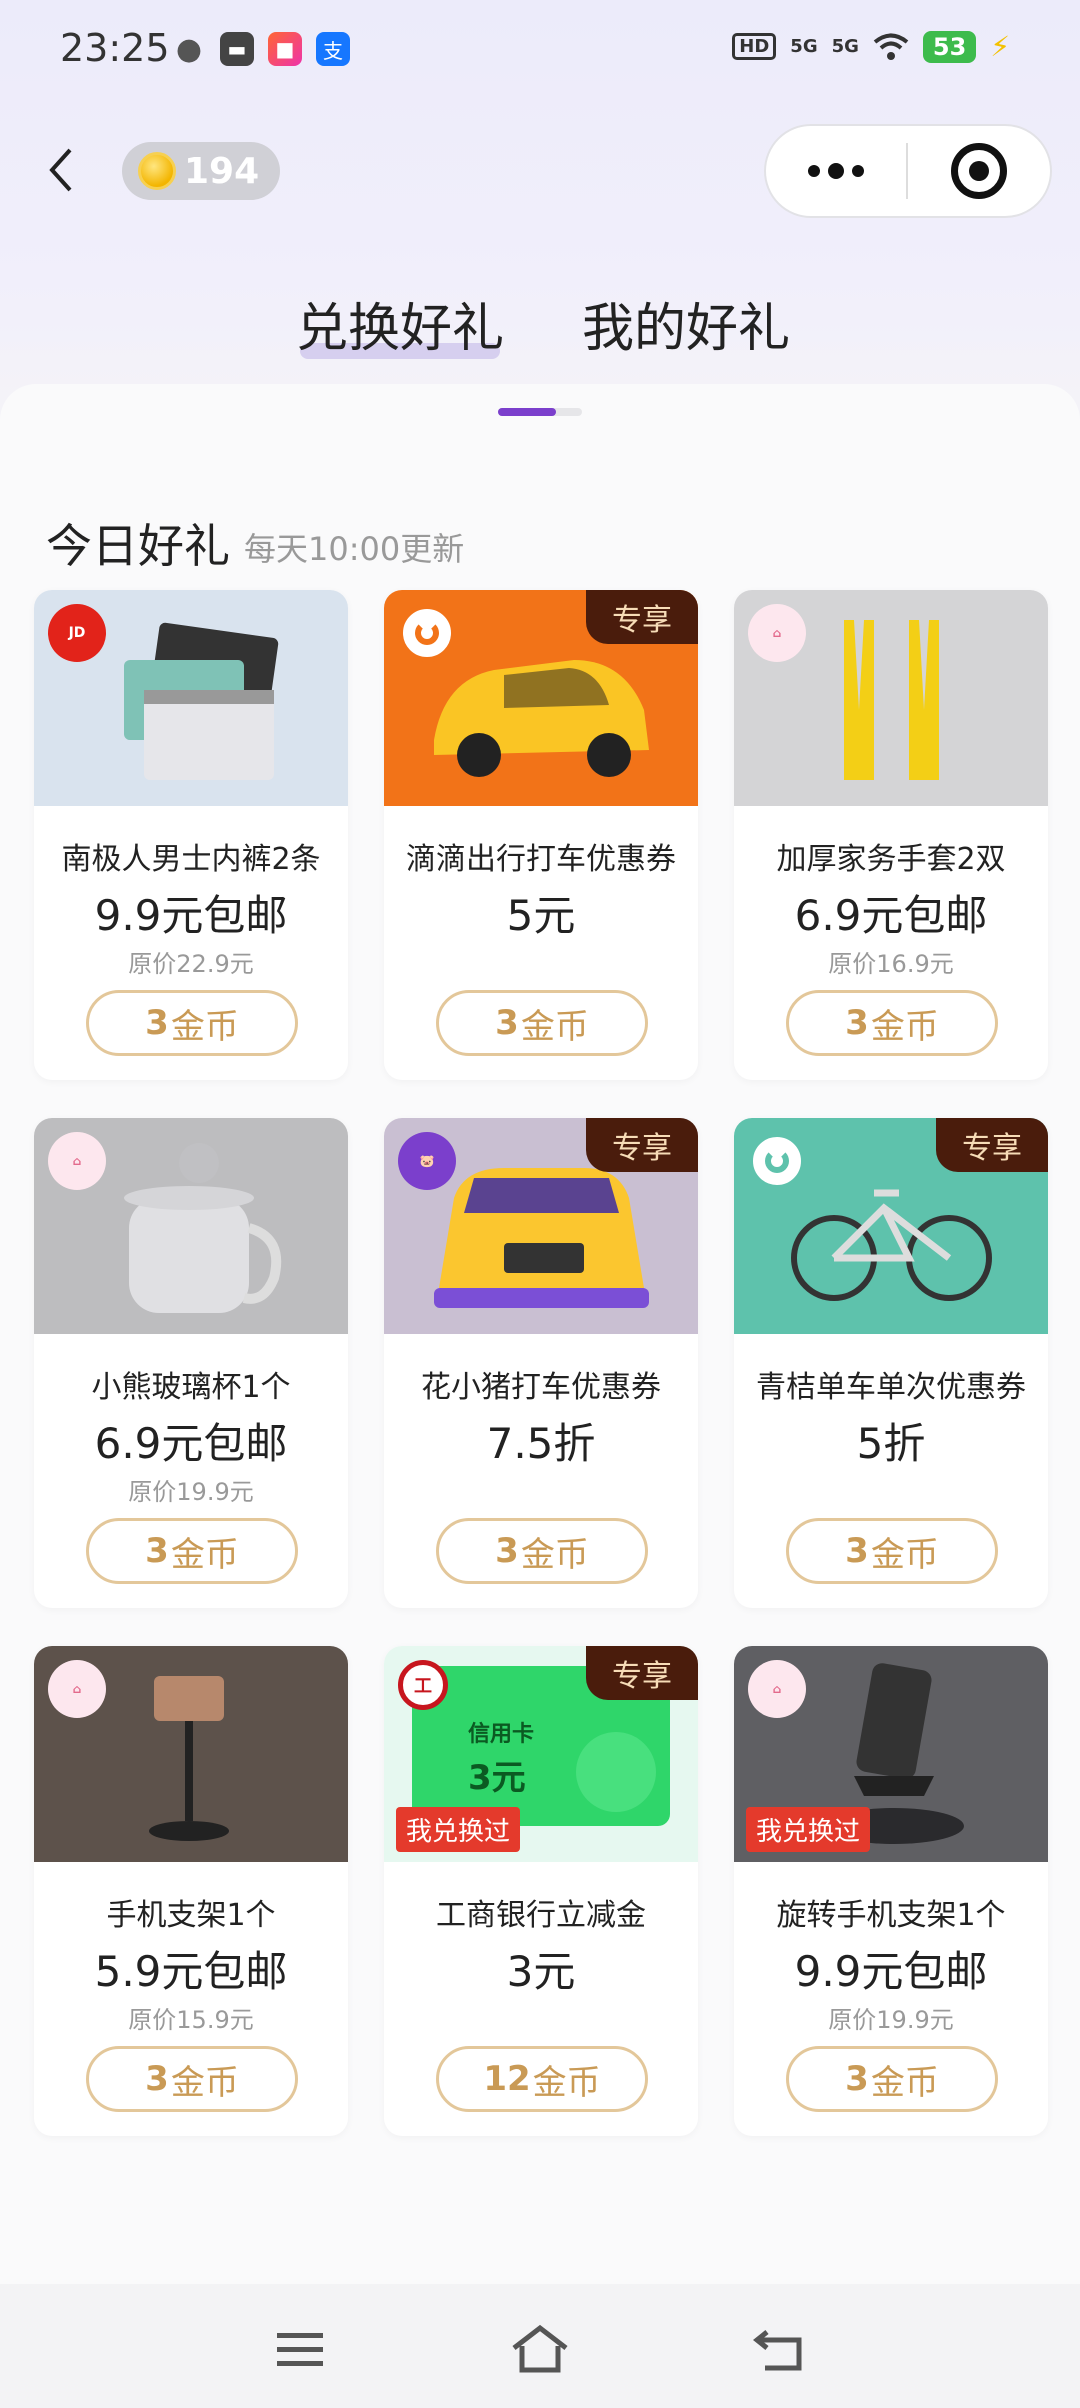 Image resolution: width=1080 pixels, height=2408 pixels. Describe the element at coordinates (285, 49) in the screenshot. I see `shopping-app-icon: ■` at that location.